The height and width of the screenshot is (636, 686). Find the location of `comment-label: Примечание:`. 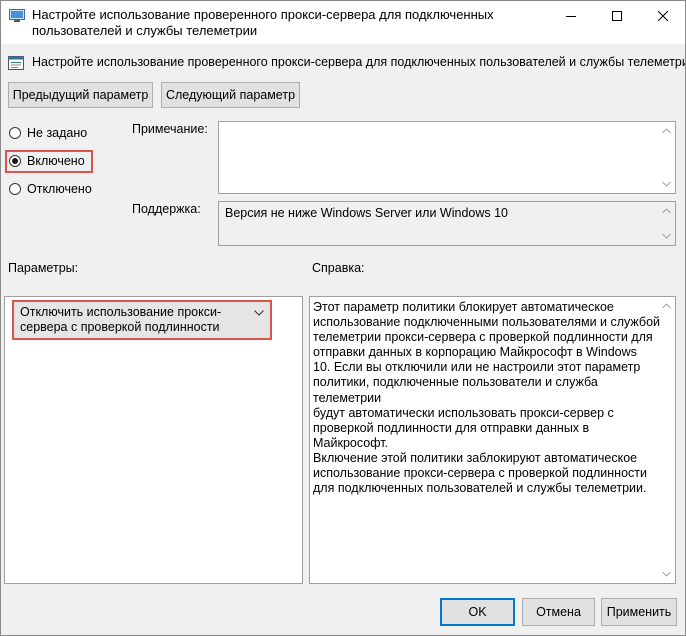

comment-label: Примечание: is located at coordinates (170, 129).